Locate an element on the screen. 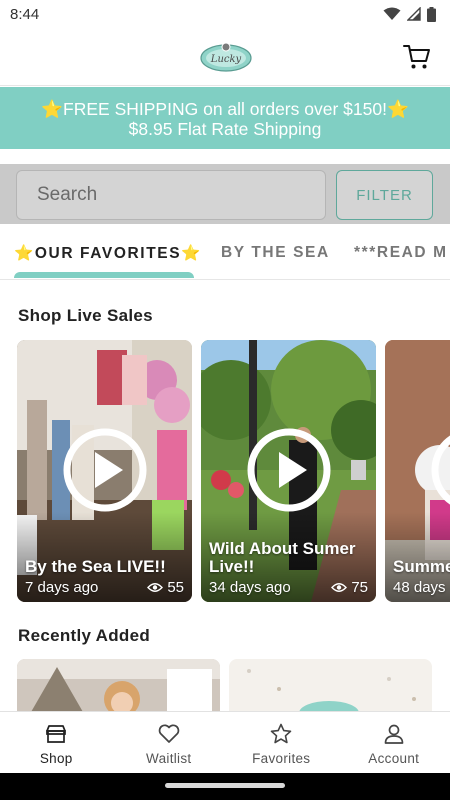 This screenshot has width=450, height=800. nav-waitlist: Waitlist is located at coordinates (169, 743).